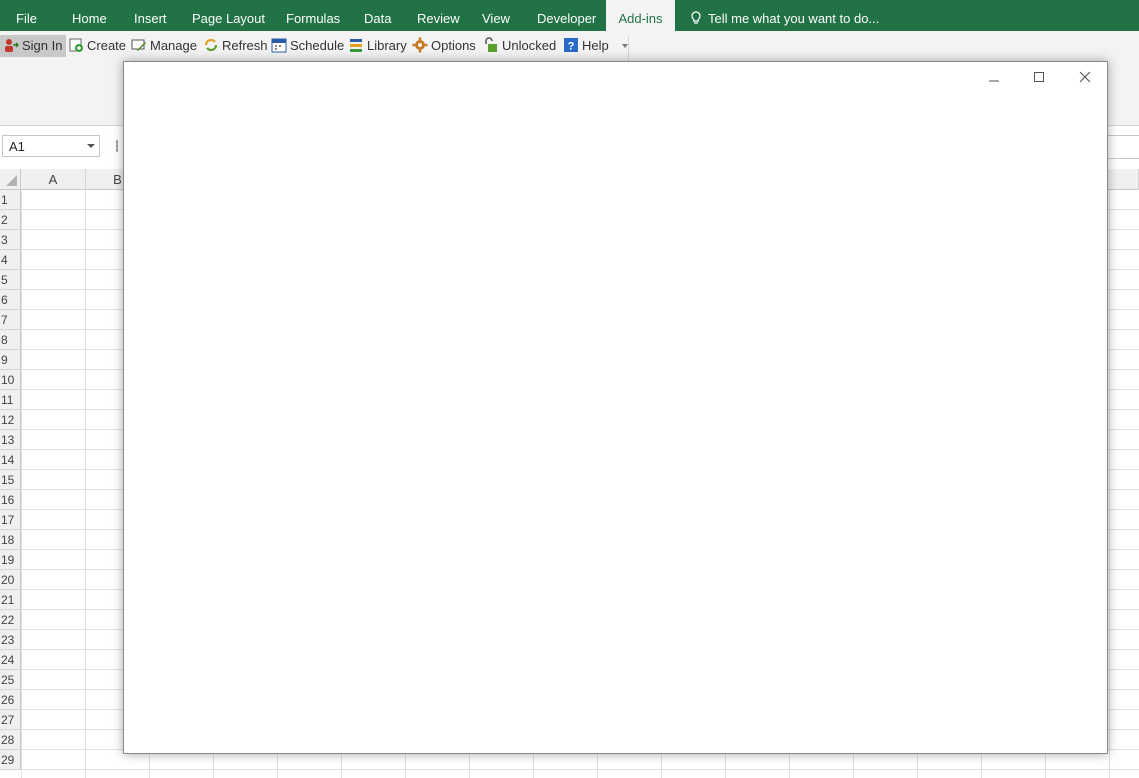 The width and height of the screenshot is (1139, 778). I want to click on row-header: 6, so click(10, 300).